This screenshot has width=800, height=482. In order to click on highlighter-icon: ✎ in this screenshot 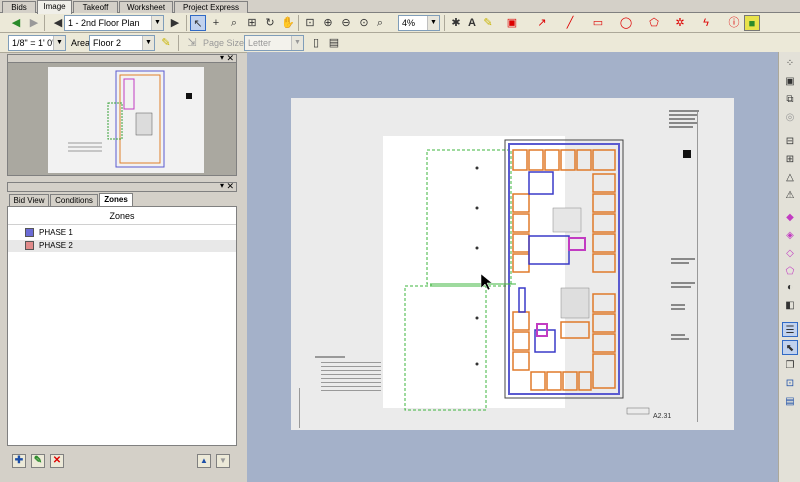, I will do `click(488, 23)`.